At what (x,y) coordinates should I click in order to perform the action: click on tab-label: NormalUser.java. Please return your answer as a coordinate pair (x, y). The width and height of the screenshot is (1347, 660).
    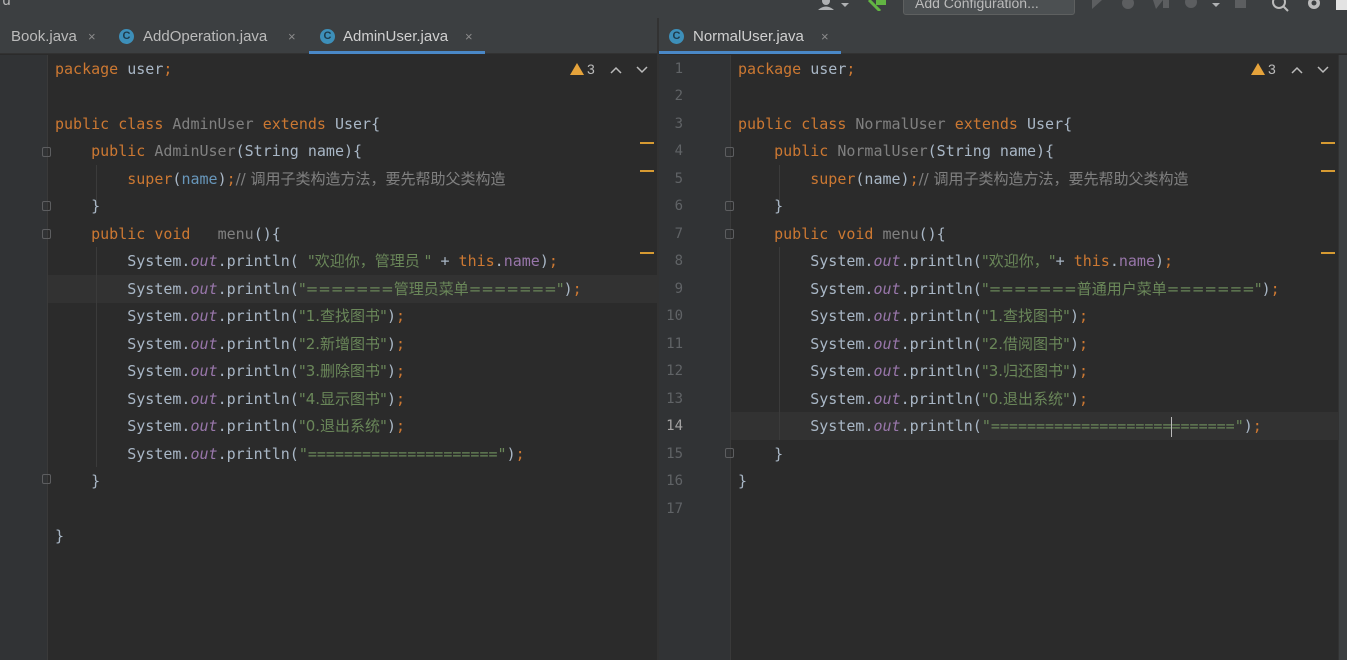
    Looking at the image, I should click on (748, 36).